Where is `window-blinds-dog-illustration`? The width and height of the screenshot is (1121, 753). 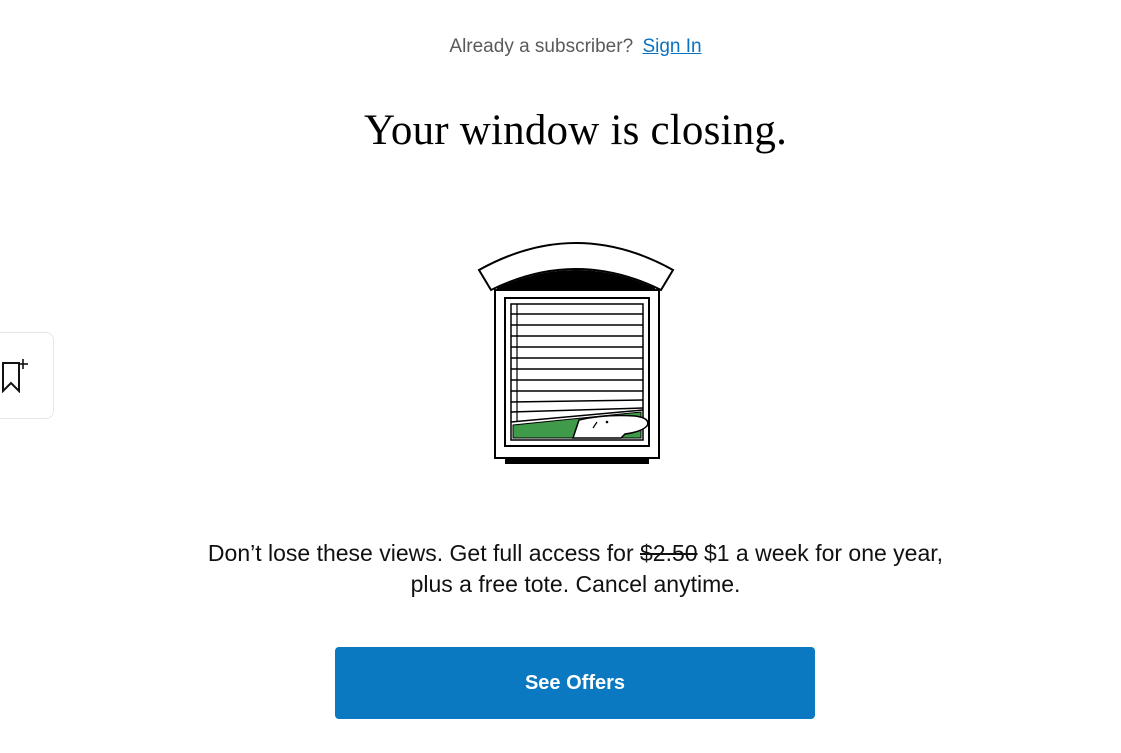
window-blinds-dog-illustration is located at coordinates (576, 350).